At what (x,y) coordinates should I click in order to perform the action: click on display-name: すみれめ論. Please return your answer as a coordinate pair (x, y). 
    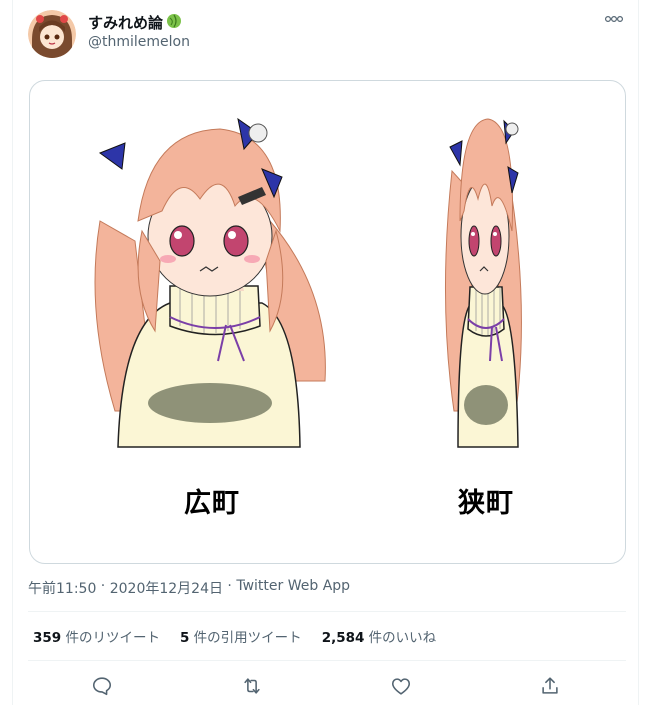
    Looking at the image, I should click on (125, 22).